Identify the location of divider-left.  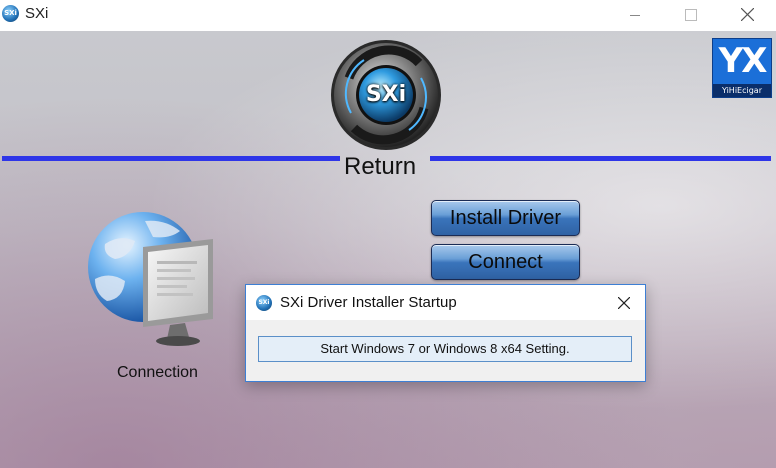
(171, 158).